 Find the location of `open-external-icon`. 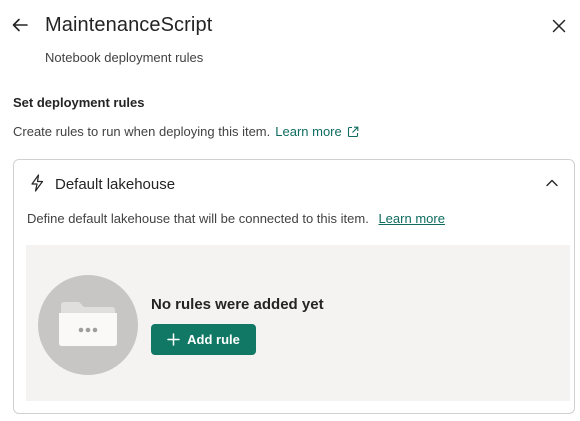

open-external-icon is located at coordinates (353, 132).